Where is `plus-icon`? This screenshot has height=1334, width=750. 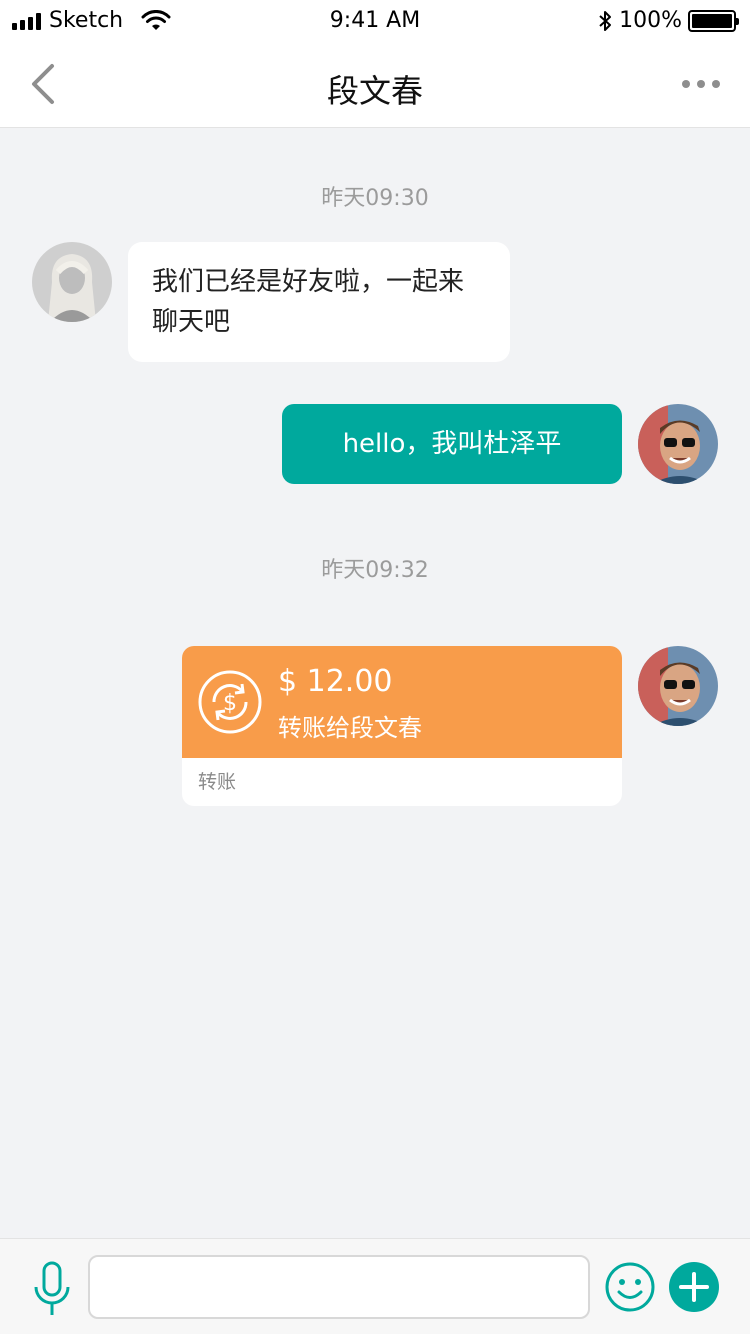
plus-icon is located at coordinates (694, 1287).